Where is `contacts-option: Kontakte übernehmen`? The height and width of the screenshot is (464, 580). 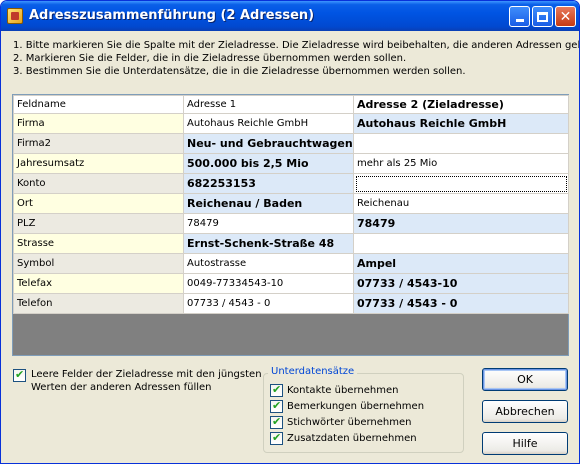 contacts-option: Kontakte übernehmen is located at coordinates (334, 390).